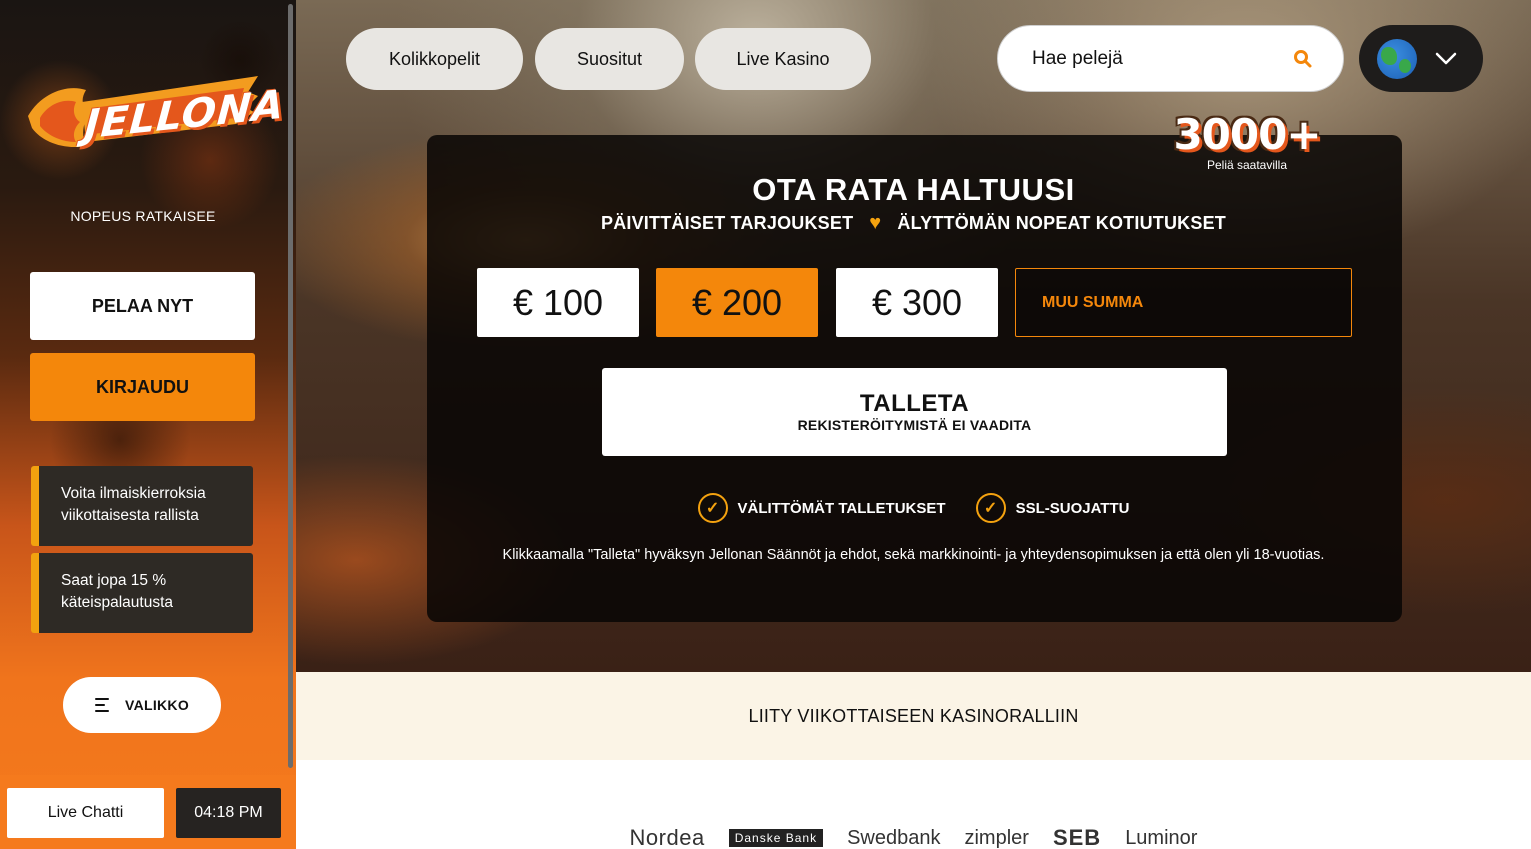  I want to click on menu-button: VALIKKO, so click(142, 705).